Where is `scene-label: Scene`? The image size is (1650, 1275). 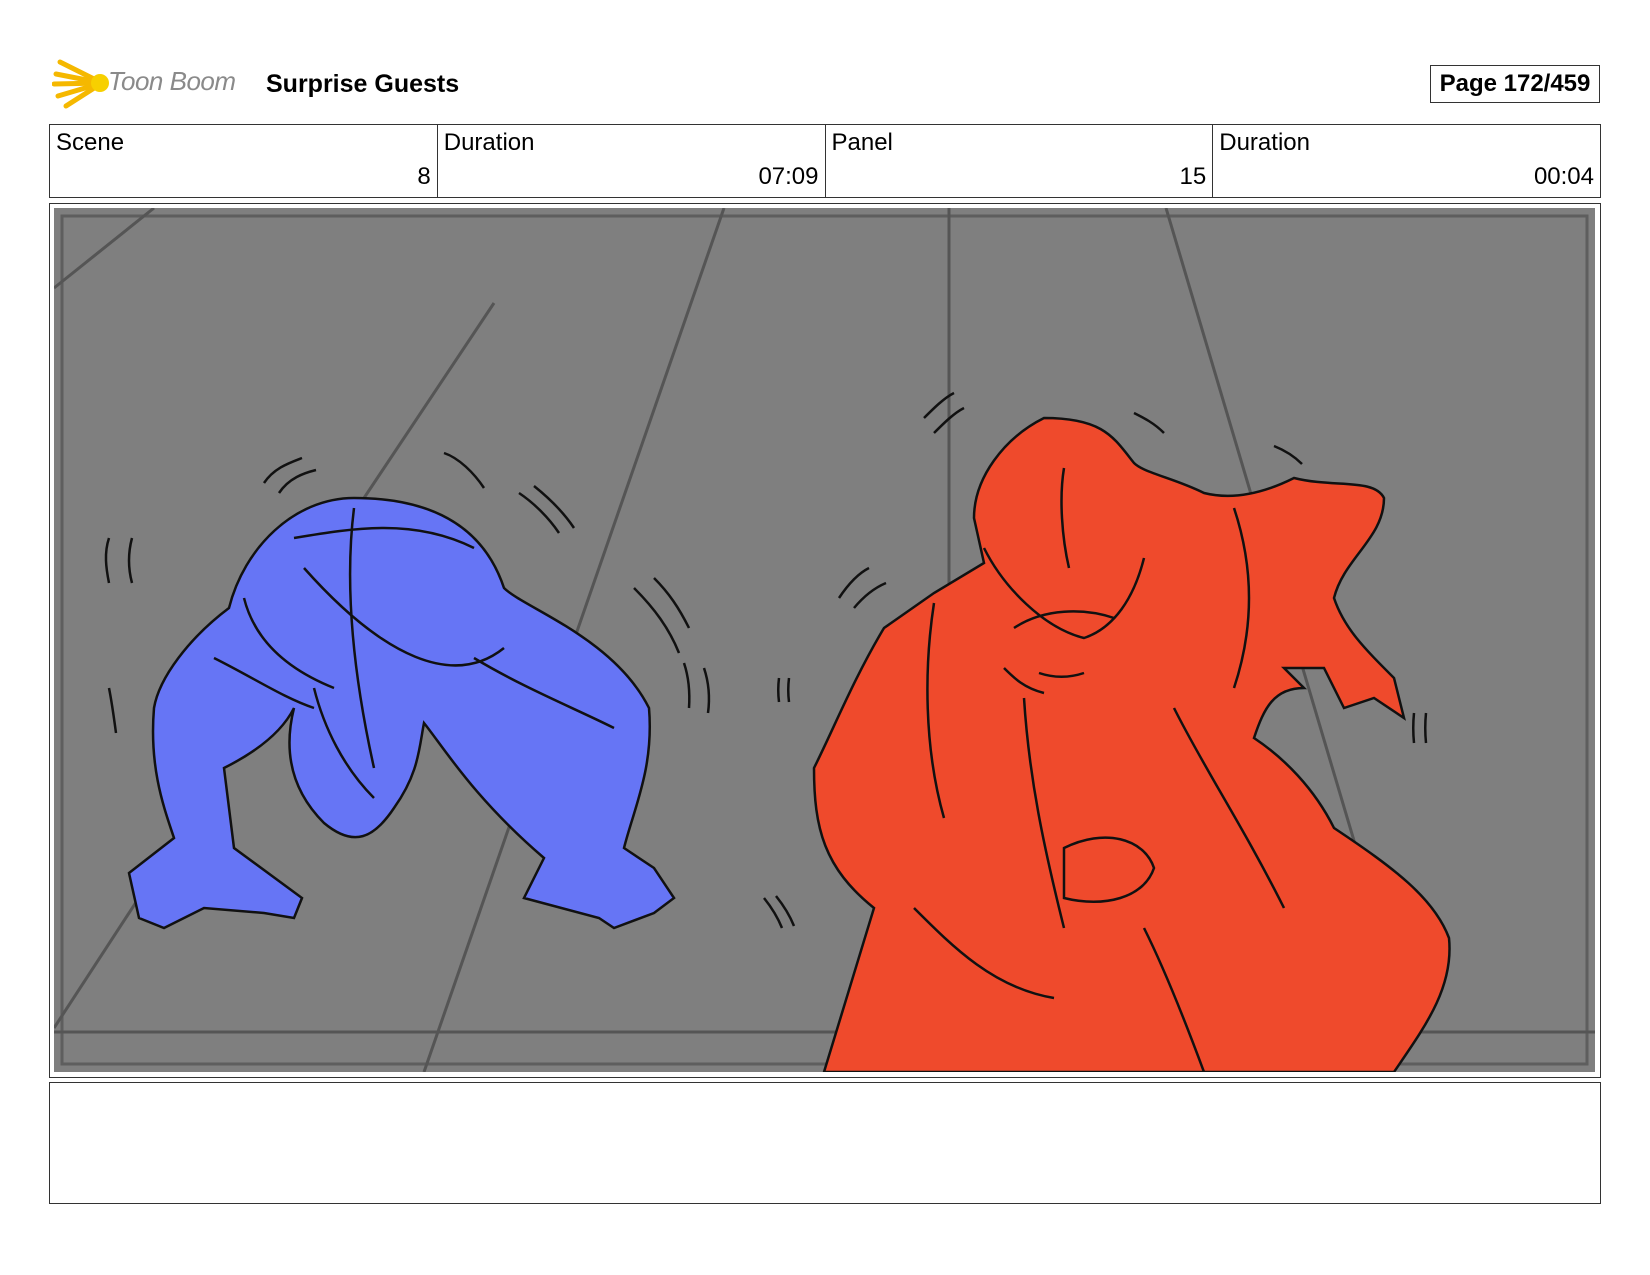
scene-label: Scene is located at coordinates (90, 142).